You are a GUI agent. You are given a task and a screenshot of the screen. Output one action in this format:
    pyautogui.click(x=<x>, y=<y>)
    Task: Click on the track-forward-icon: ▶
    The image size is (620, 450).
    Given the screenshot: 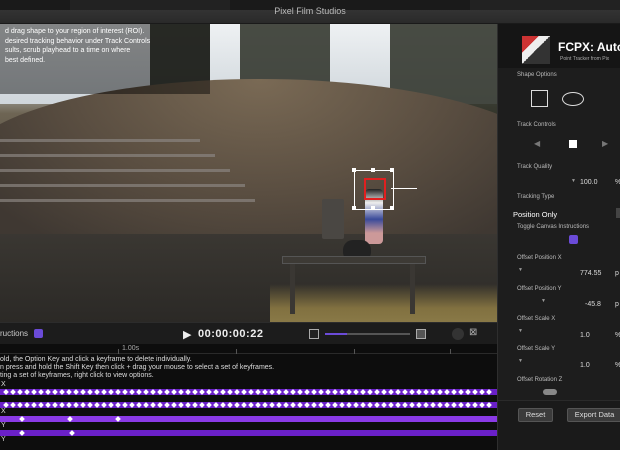 What is the action you would take?
    pyautogui.click(x=605, y=143)
    